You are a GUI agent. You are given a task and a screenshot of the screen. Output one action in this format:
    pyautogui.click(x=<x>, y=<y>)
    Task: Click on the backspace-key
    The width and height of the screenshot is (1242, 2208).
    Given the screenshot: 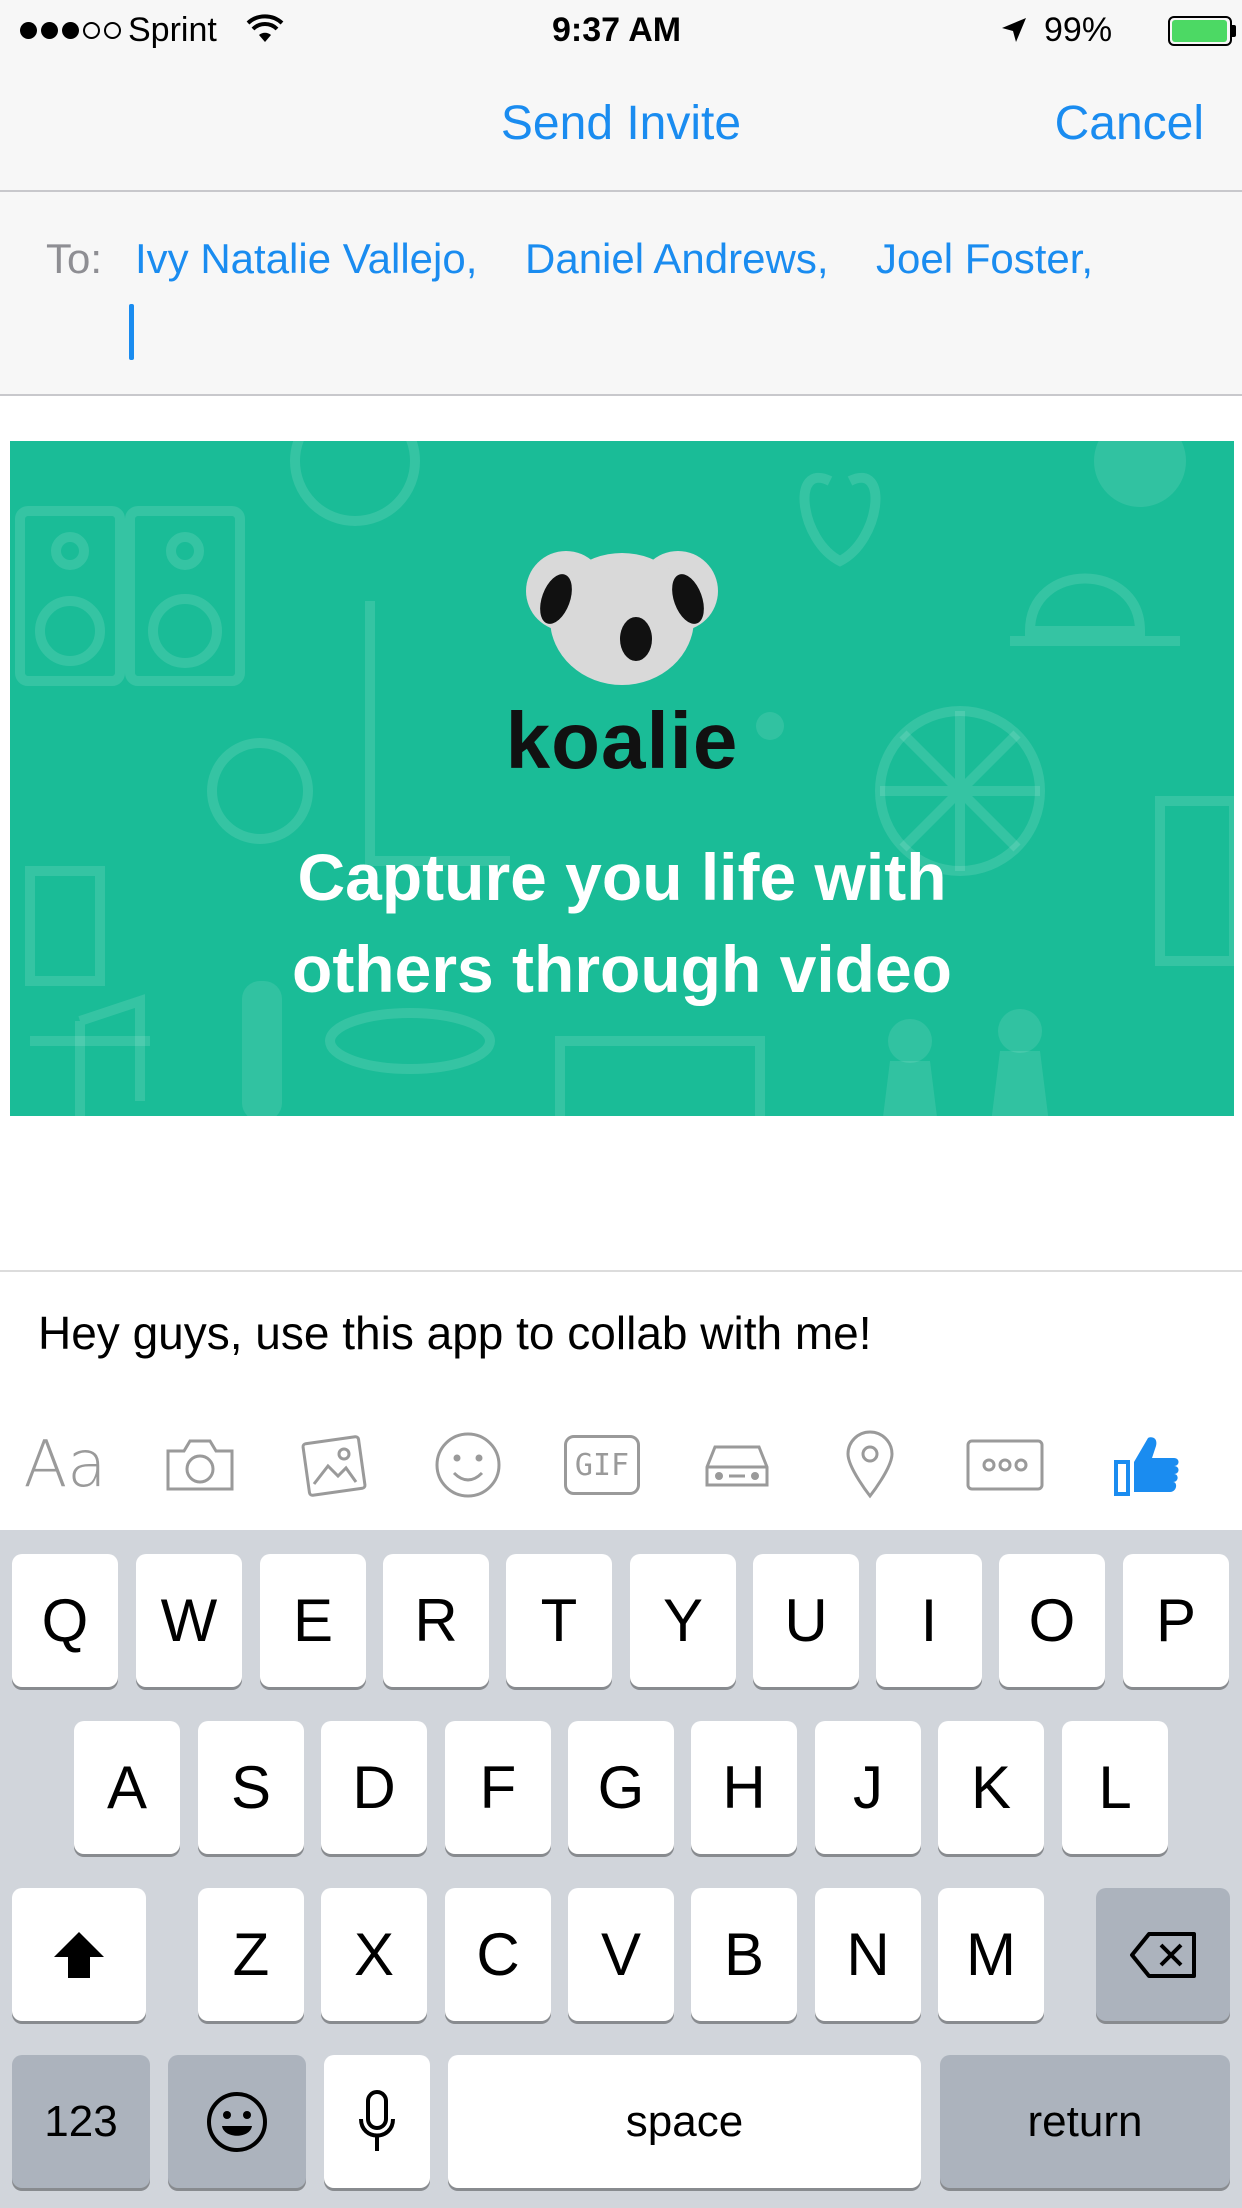 What is the action you would take?
    pyautogui.click(x=1163, y=1954)
    